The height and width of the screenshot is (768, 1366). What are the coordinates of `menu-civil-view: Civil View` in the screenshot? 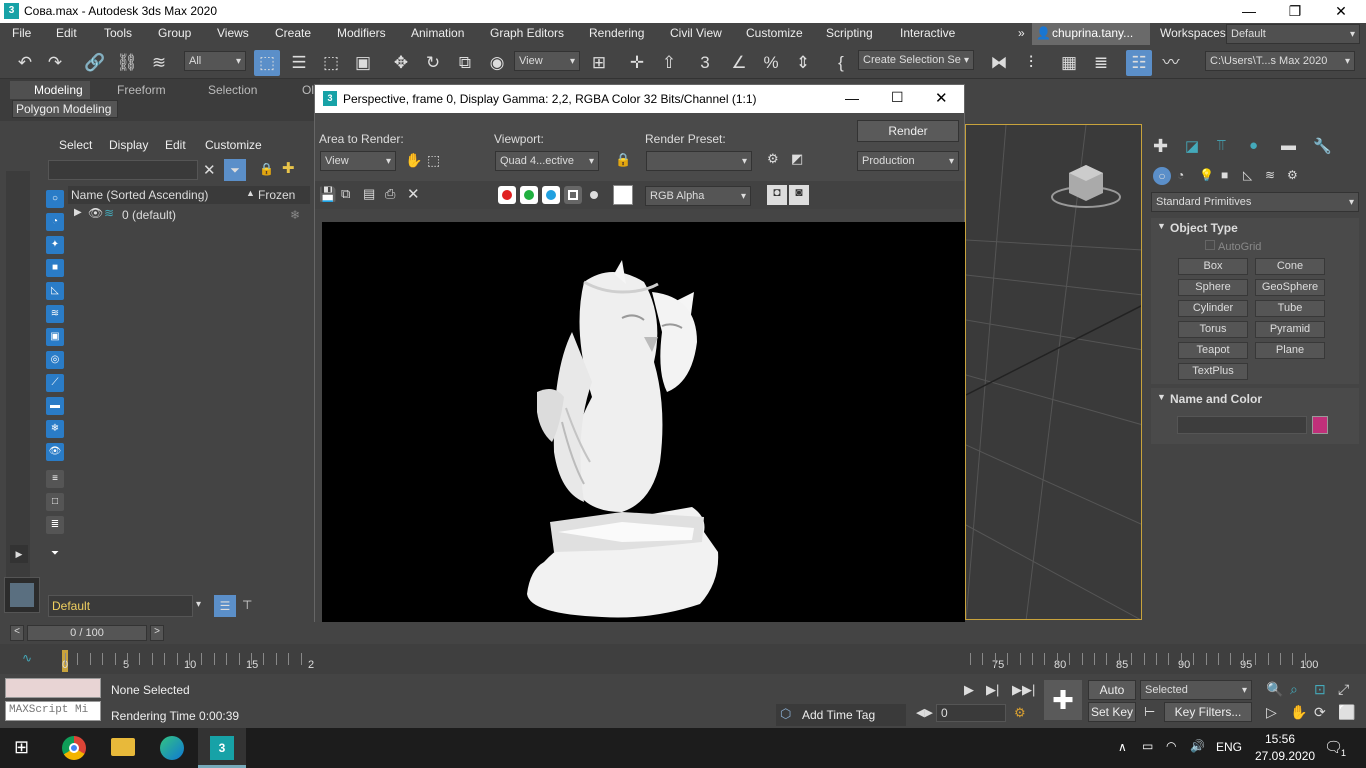 It's located at (696, 33).